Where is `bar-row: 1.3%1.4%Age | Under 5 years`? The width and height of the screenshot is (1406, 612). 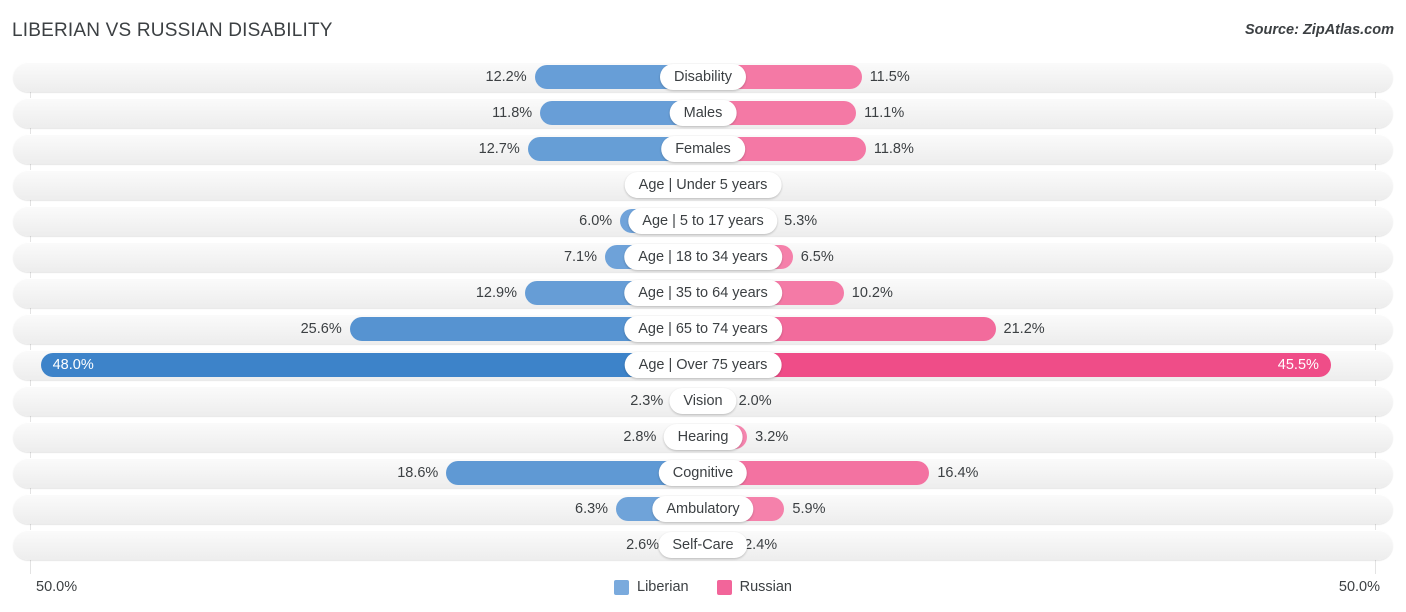
bar-row: 1.3%1.4%Age | Under 5 years is located at coordinates (703, 185).